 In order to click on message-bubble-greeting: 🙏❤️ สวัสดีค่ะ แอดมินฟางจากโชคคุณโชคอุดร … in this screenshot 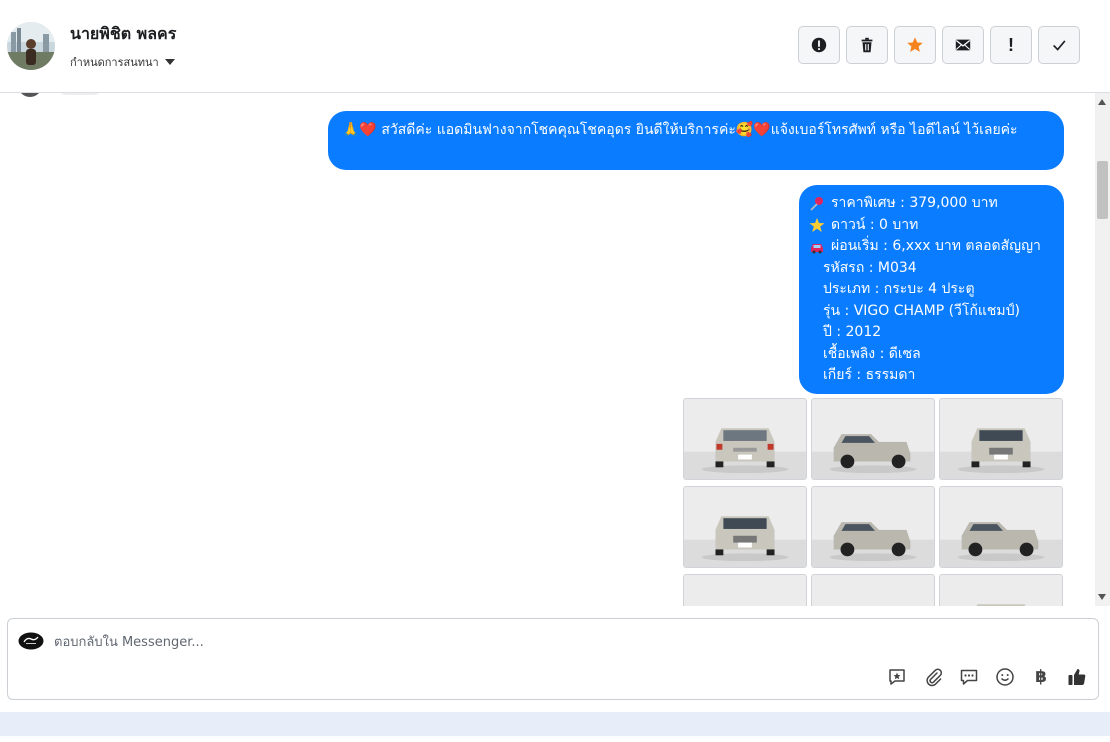, I will do `click(696, 140)`.